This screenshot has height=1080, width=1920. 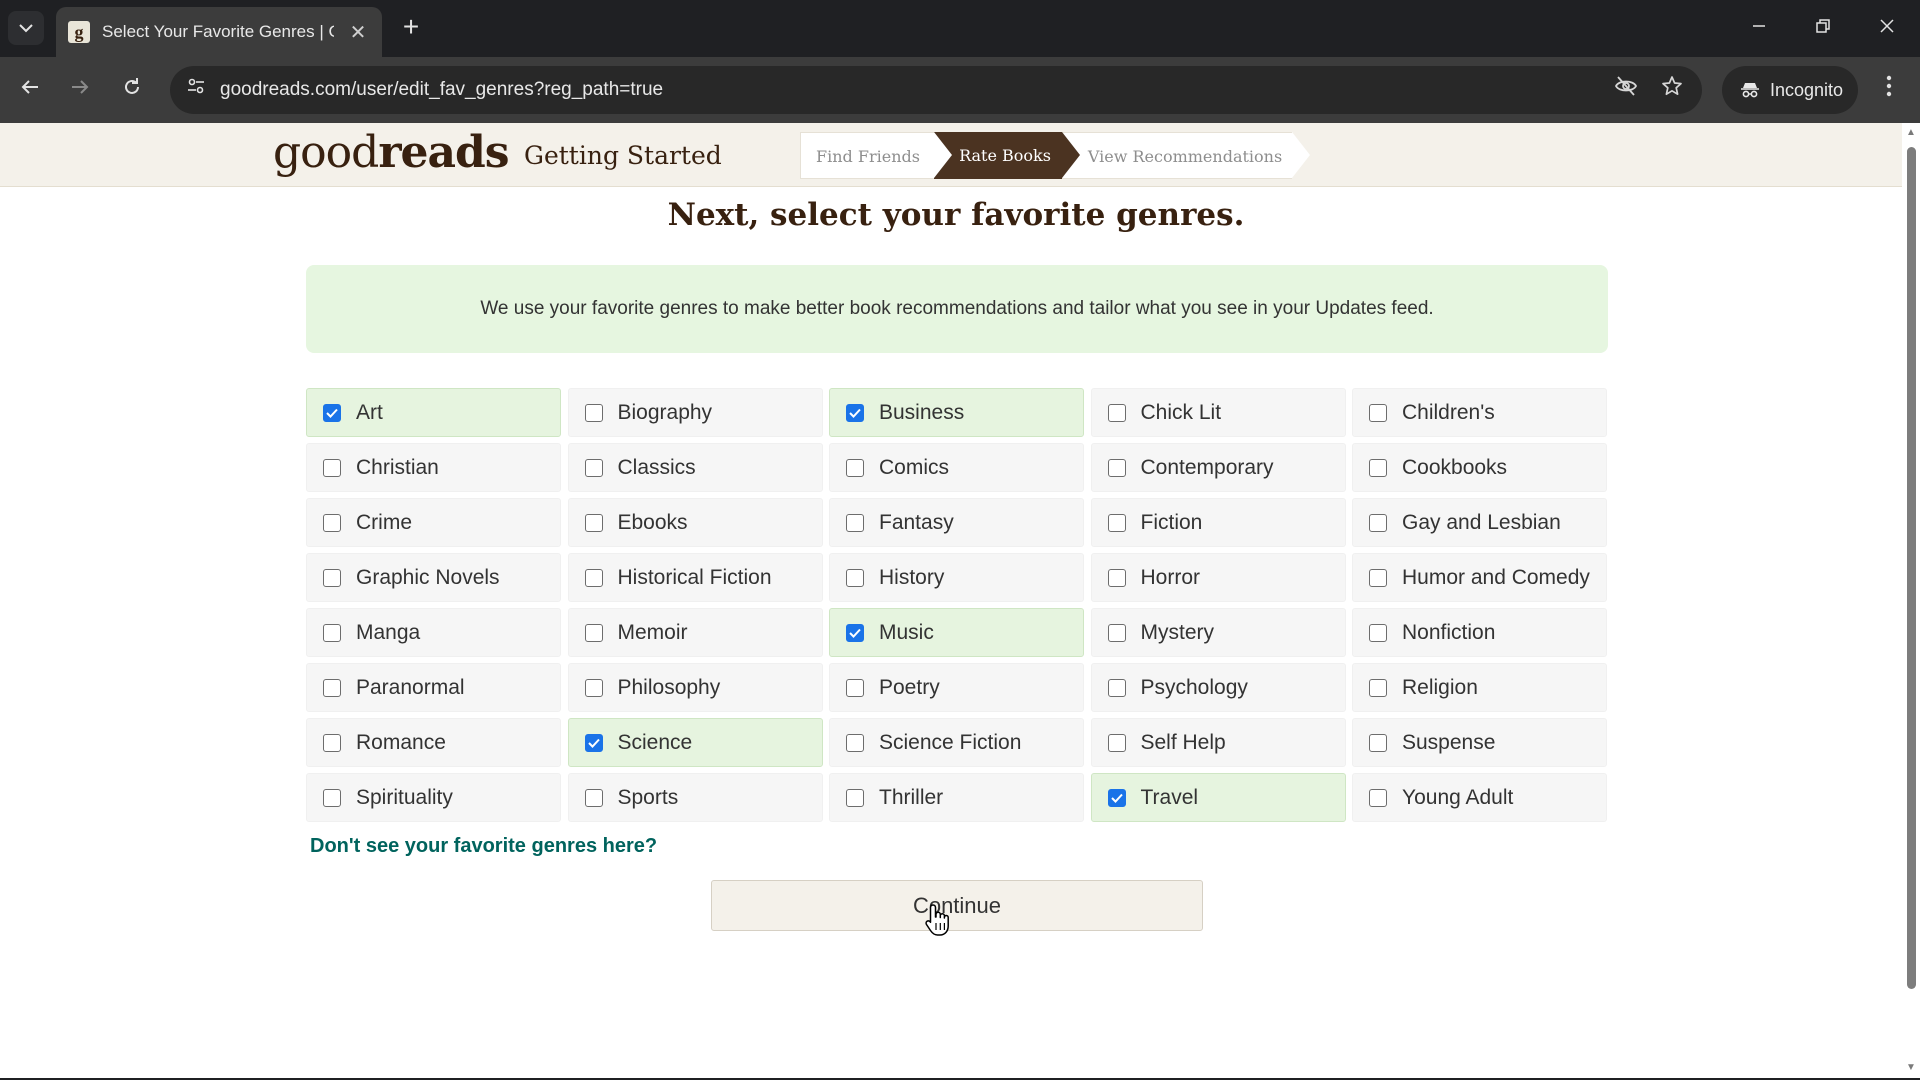 I want to click on genre-option-nonfiction: Nonfiction, so click(x=1479, y=632).